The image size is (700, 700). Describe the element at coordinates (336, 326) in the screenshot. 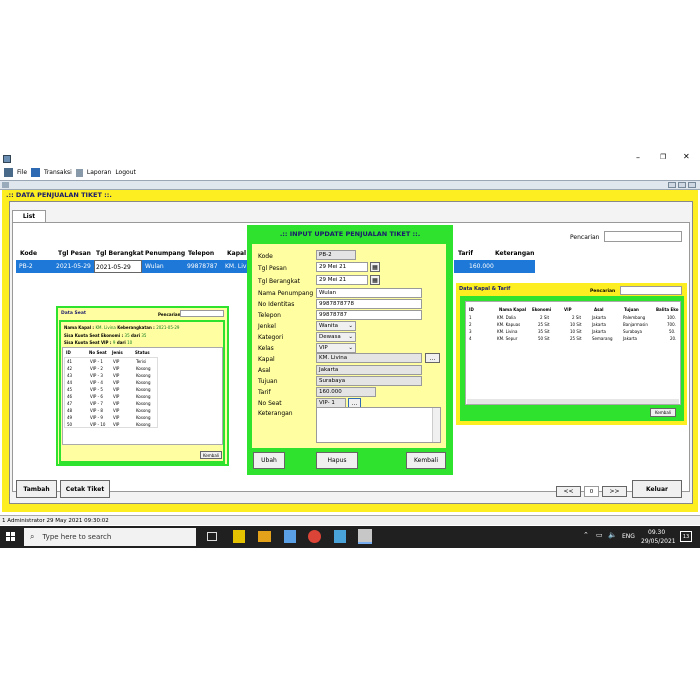

I see `jenkel-select: Wanita ⌄` at that location.